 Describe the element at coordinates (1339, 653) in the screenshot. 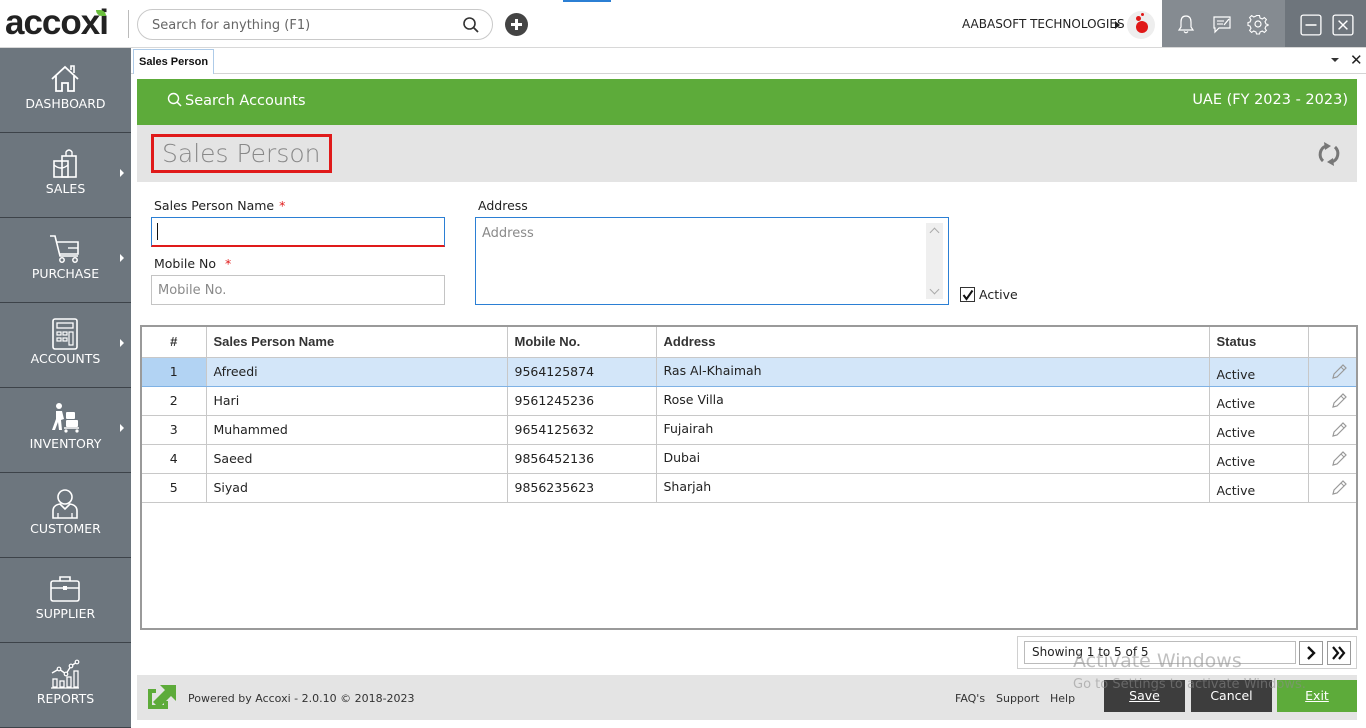

I see `last-page-button` at that location.